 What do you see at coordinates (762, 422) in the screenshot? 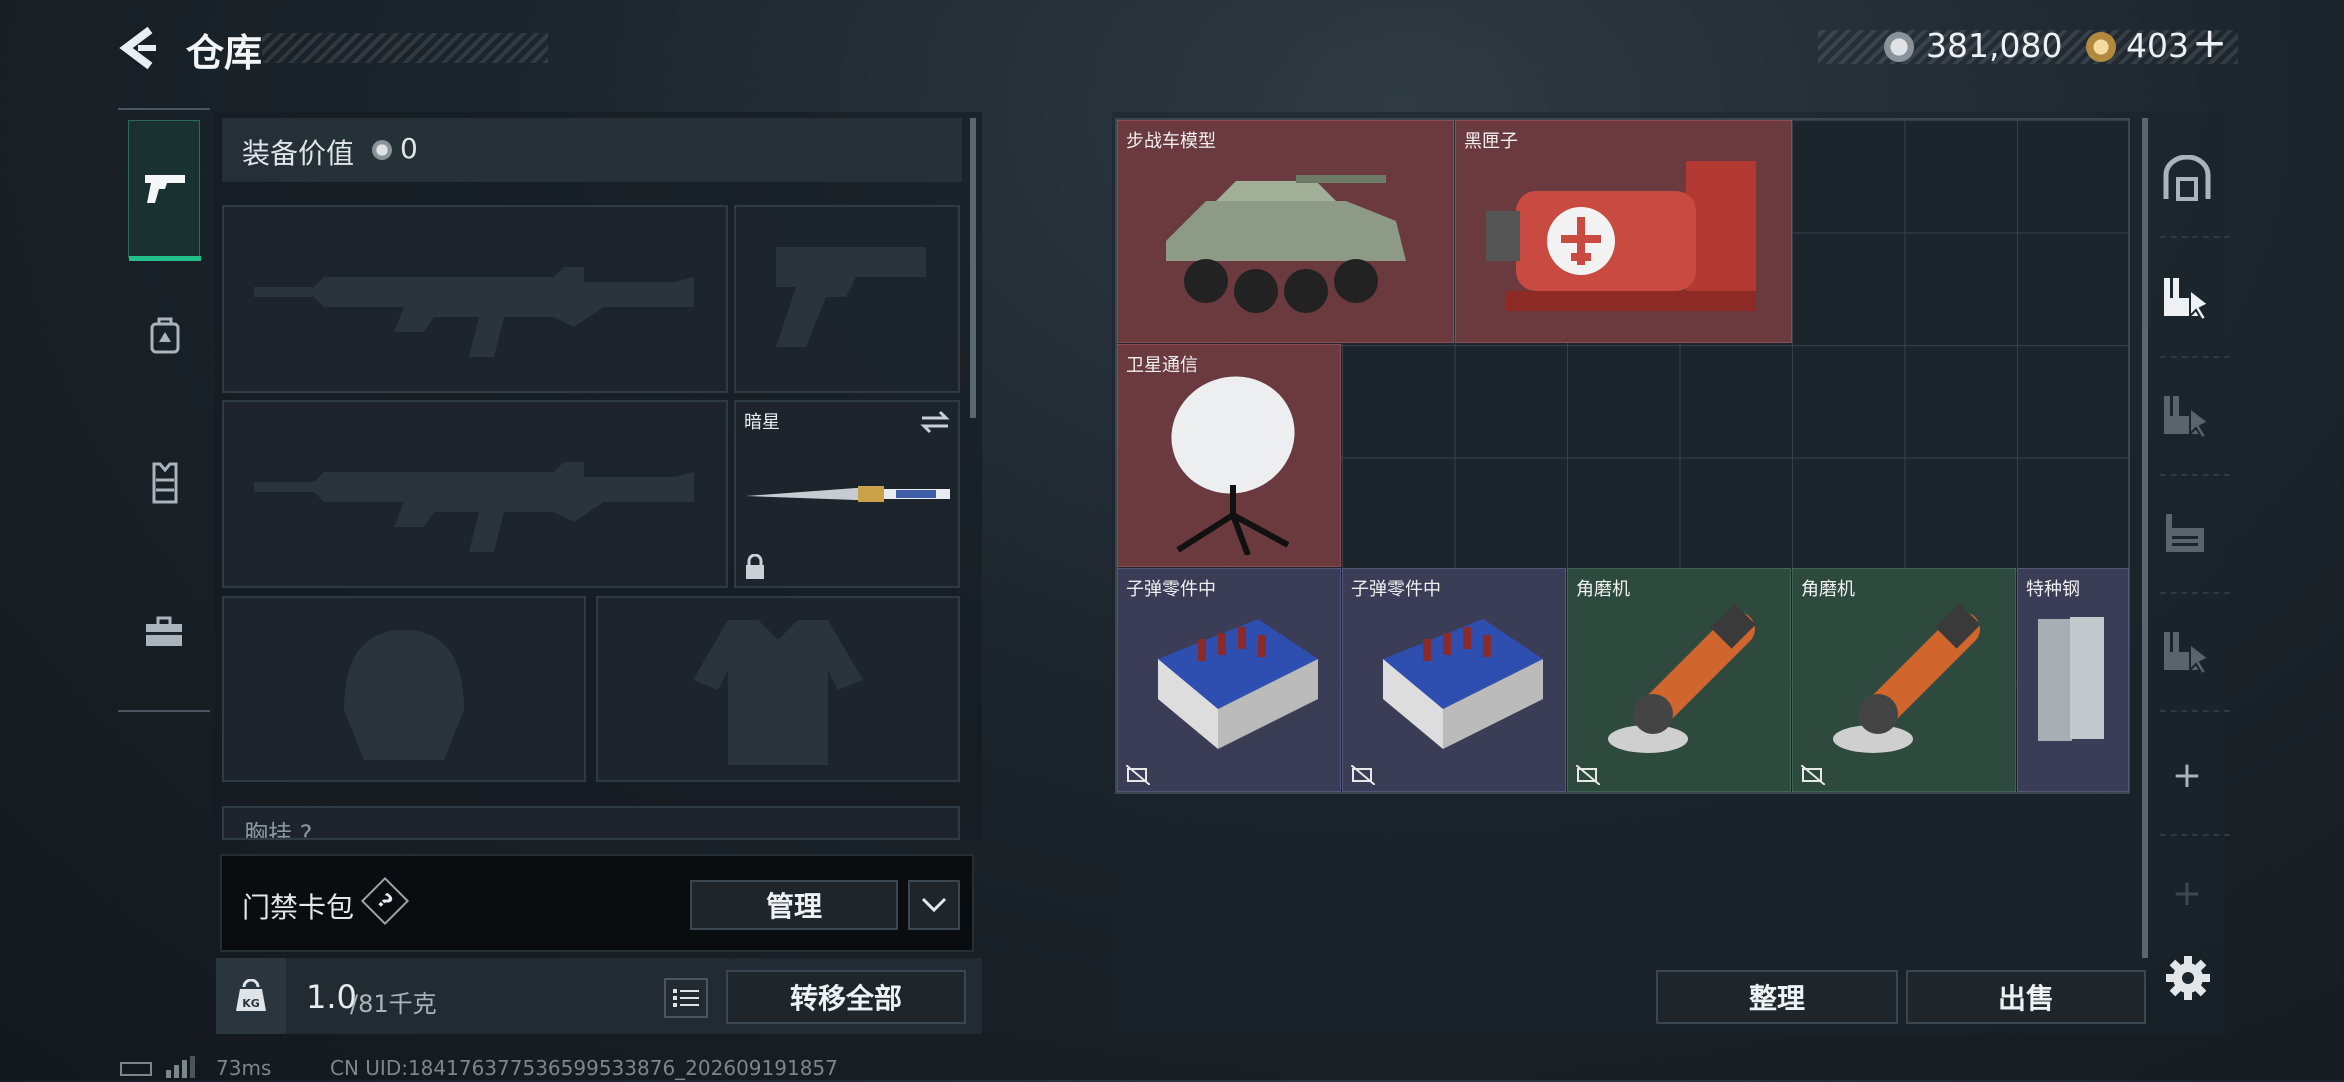
I see `melee-label: 暗星` at bounding box center [762, 422].